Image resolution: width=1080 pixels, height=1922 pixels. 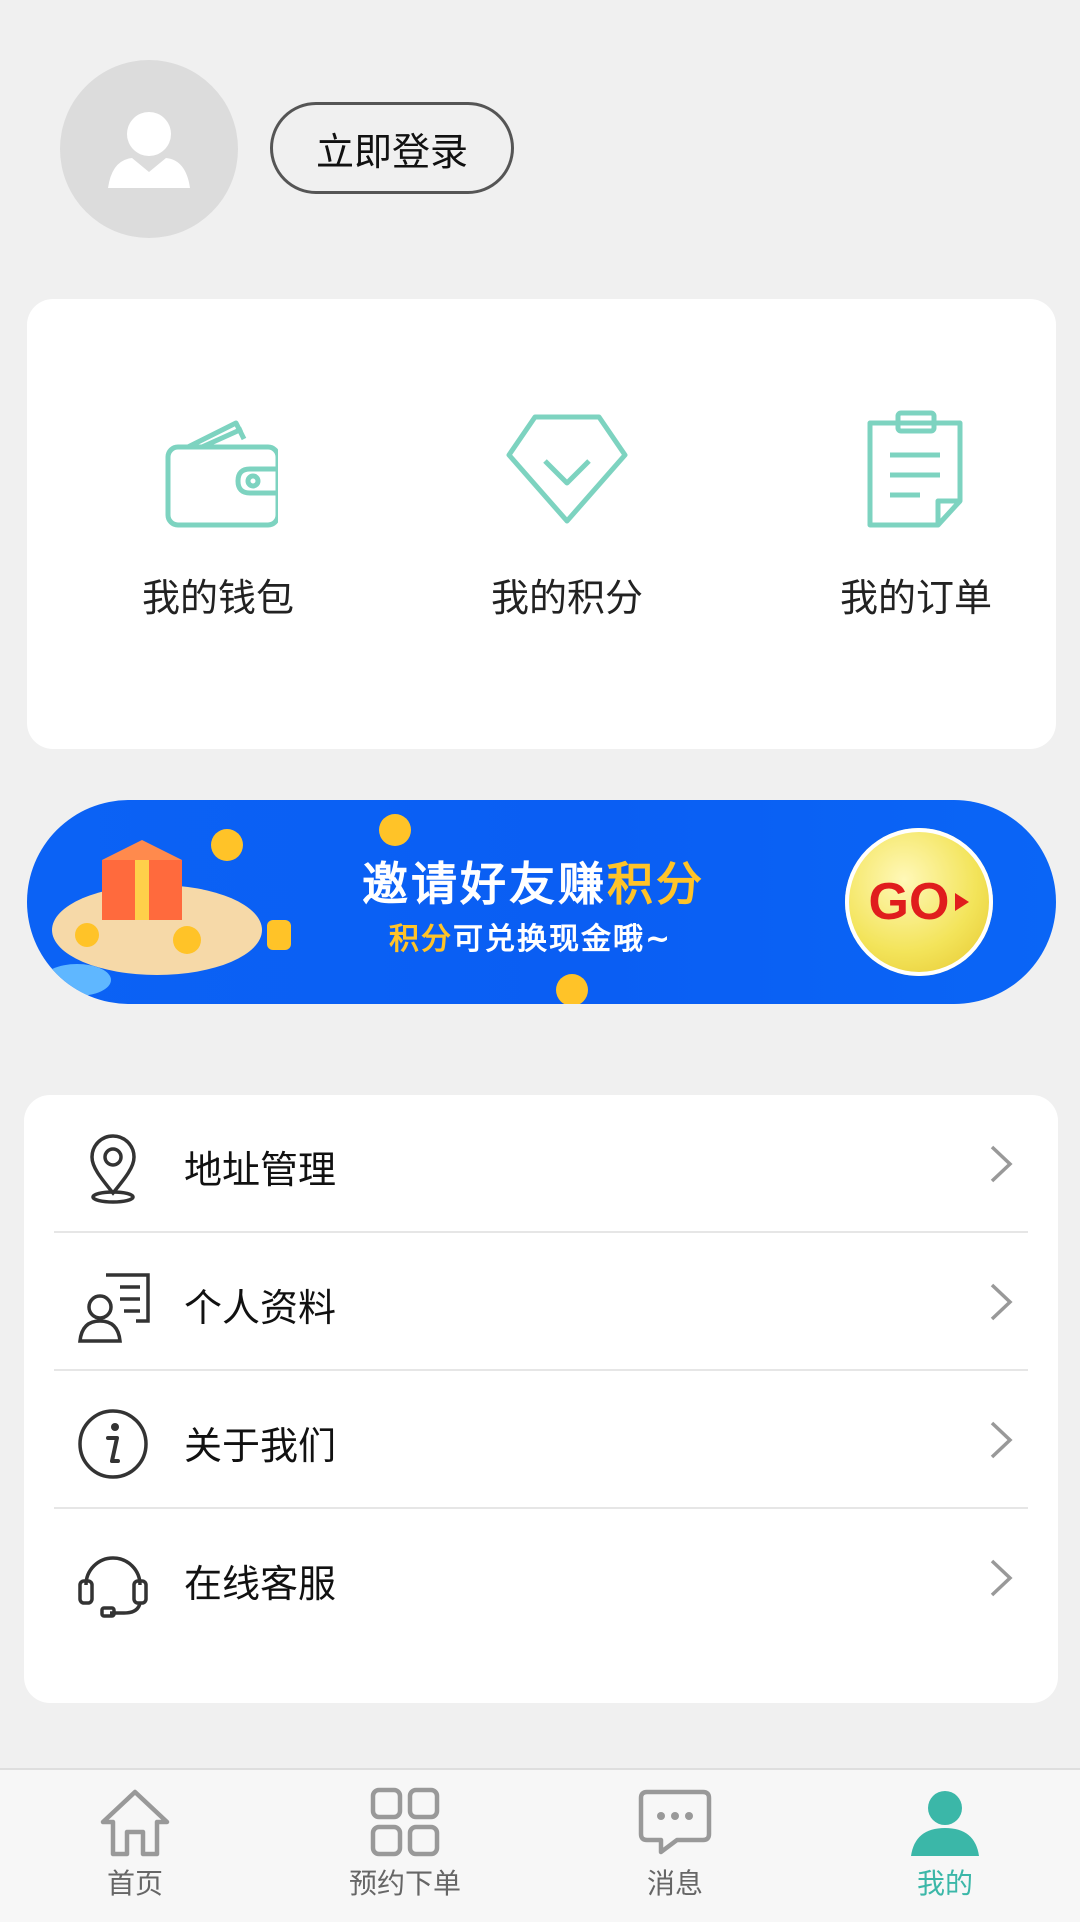 What do you see at coordinates (945, 1823) in the screenshot?
I see `person-icon` at bounding box center [945, 1823].